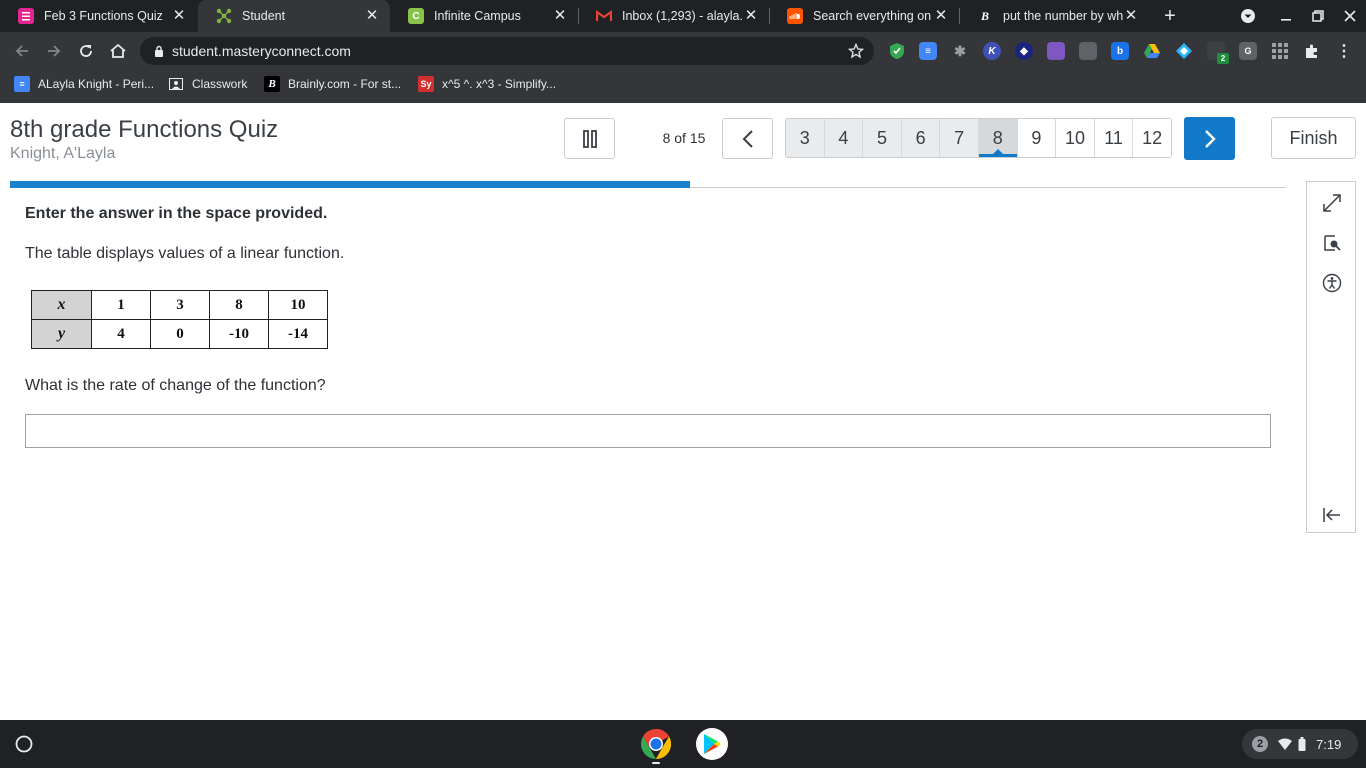 The image size is (1366, 768). What do you see at coordinates (24, 744) in the screenshot?
I see `launcher-button` at bounding box center [24, 744].